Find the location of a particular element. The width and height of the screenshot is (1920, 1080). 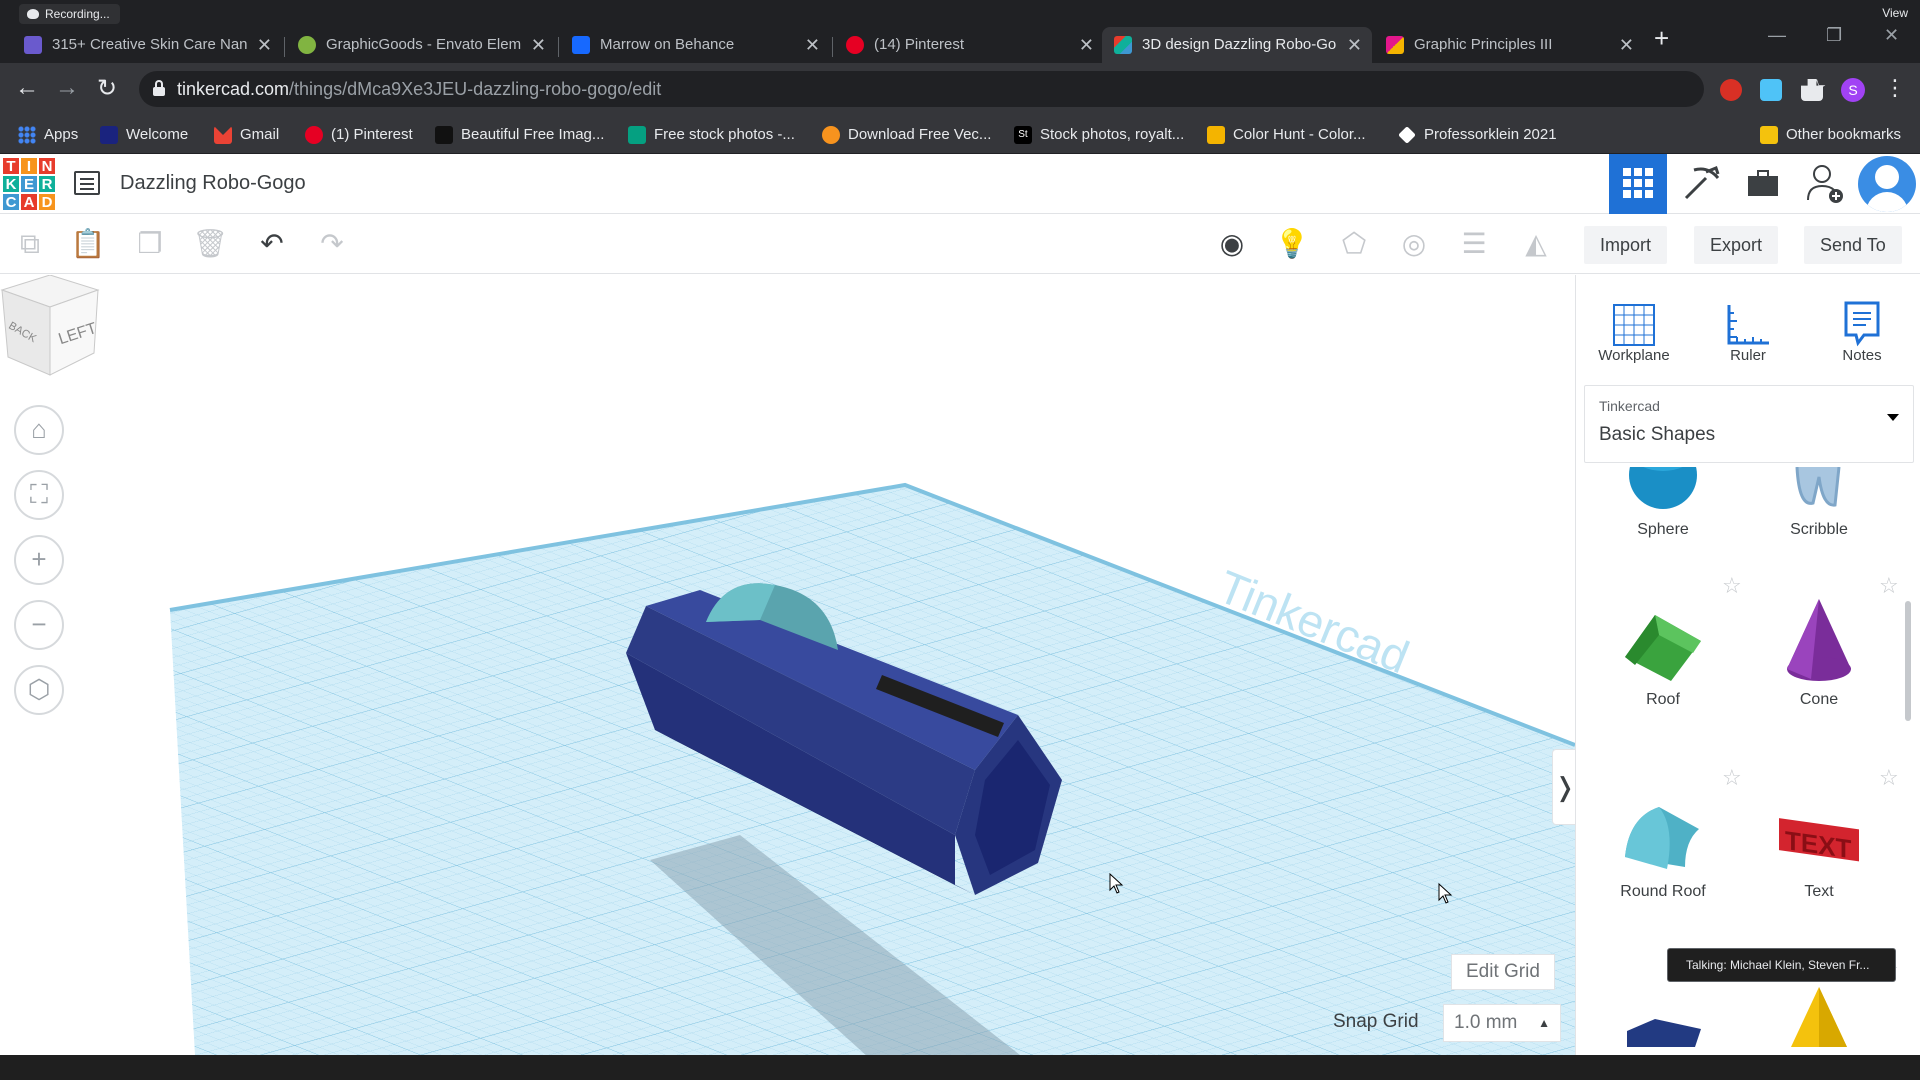

browser-tab: 315+ Creative Skin Care Nan ✕ is located at coordinates (147, 45).